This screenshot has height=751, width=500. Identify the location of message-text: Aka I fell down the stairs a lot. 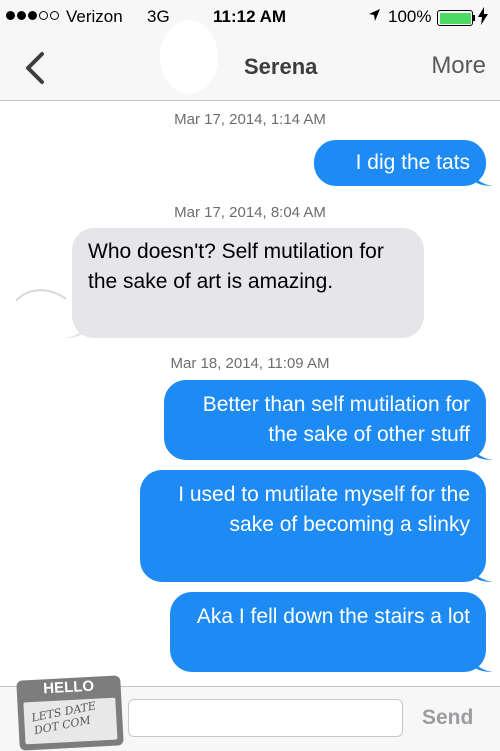
(333, 616).